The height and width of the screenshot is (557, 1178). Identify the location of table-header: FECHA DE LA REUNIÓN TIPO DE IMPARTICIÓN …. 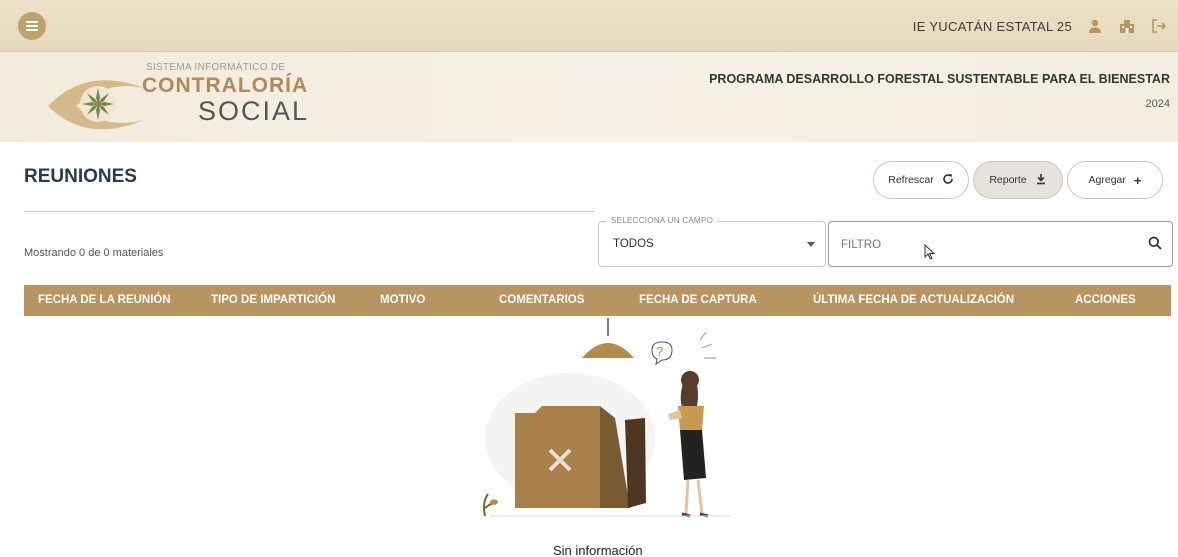
(597, 300).